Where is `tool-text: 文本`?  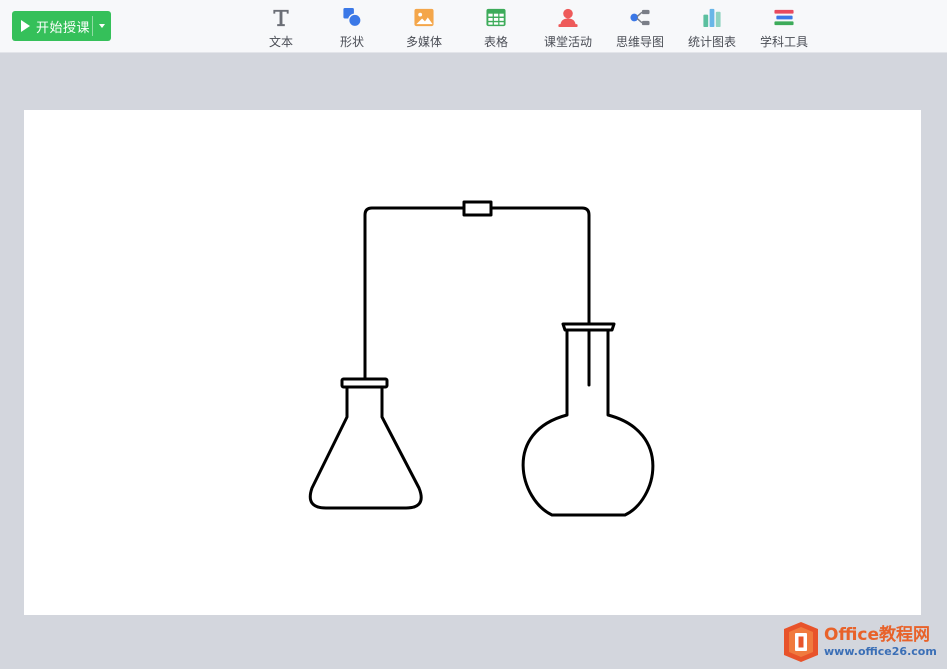
tool-text: 文本 is located at coordinates (281, 28).